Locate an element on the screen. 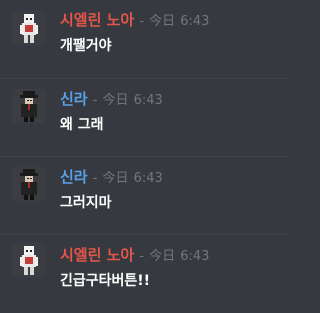 This screenshot has width=320, height=313. message-text: 긴급구타버튼!! is located at coordinates (105, 281).